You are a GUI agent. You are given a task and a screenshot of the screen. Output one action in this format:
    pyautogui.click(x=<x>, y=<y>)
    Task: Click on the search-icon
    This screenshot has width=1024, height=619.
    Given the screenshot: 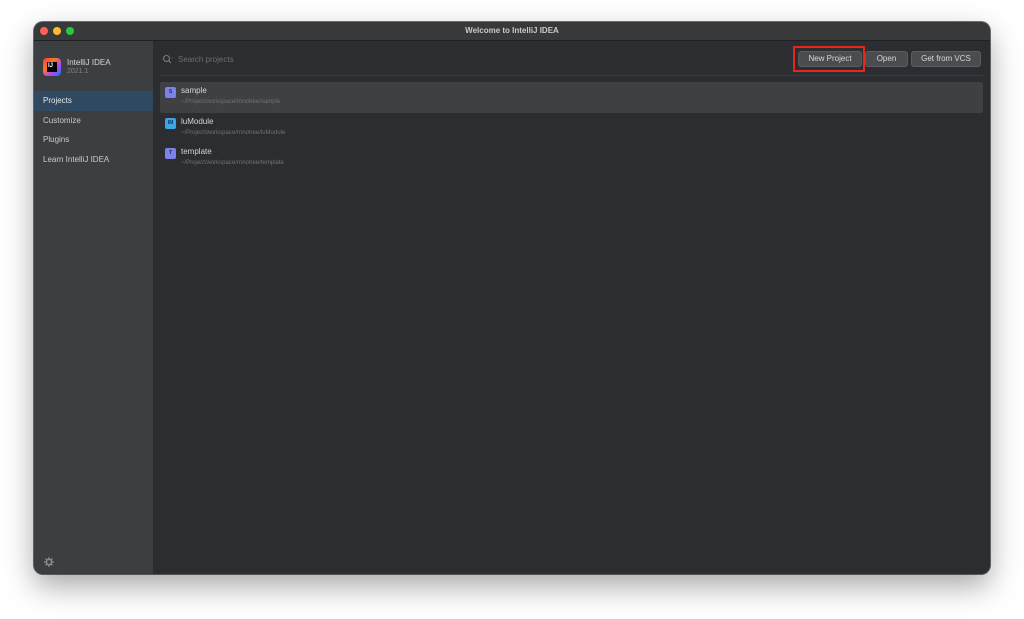 What is the action you would take?
    pyautogui.click(x=168, y=59)
    